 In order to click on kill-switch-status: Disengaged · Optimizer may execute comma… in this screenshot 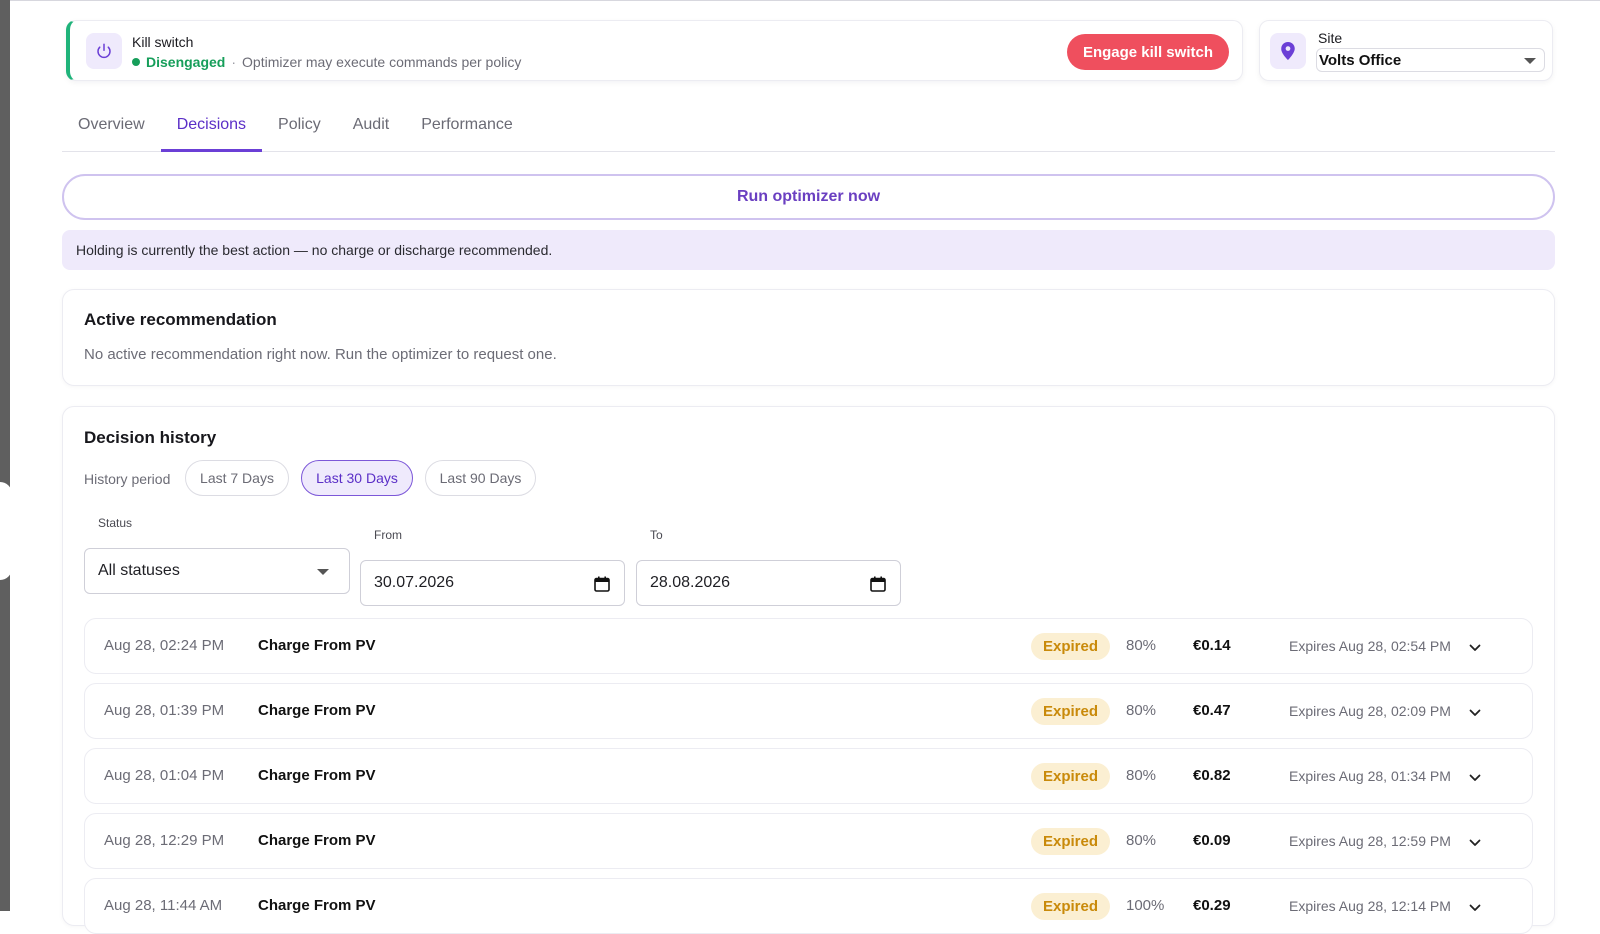, I will do `click(326, 62)`.